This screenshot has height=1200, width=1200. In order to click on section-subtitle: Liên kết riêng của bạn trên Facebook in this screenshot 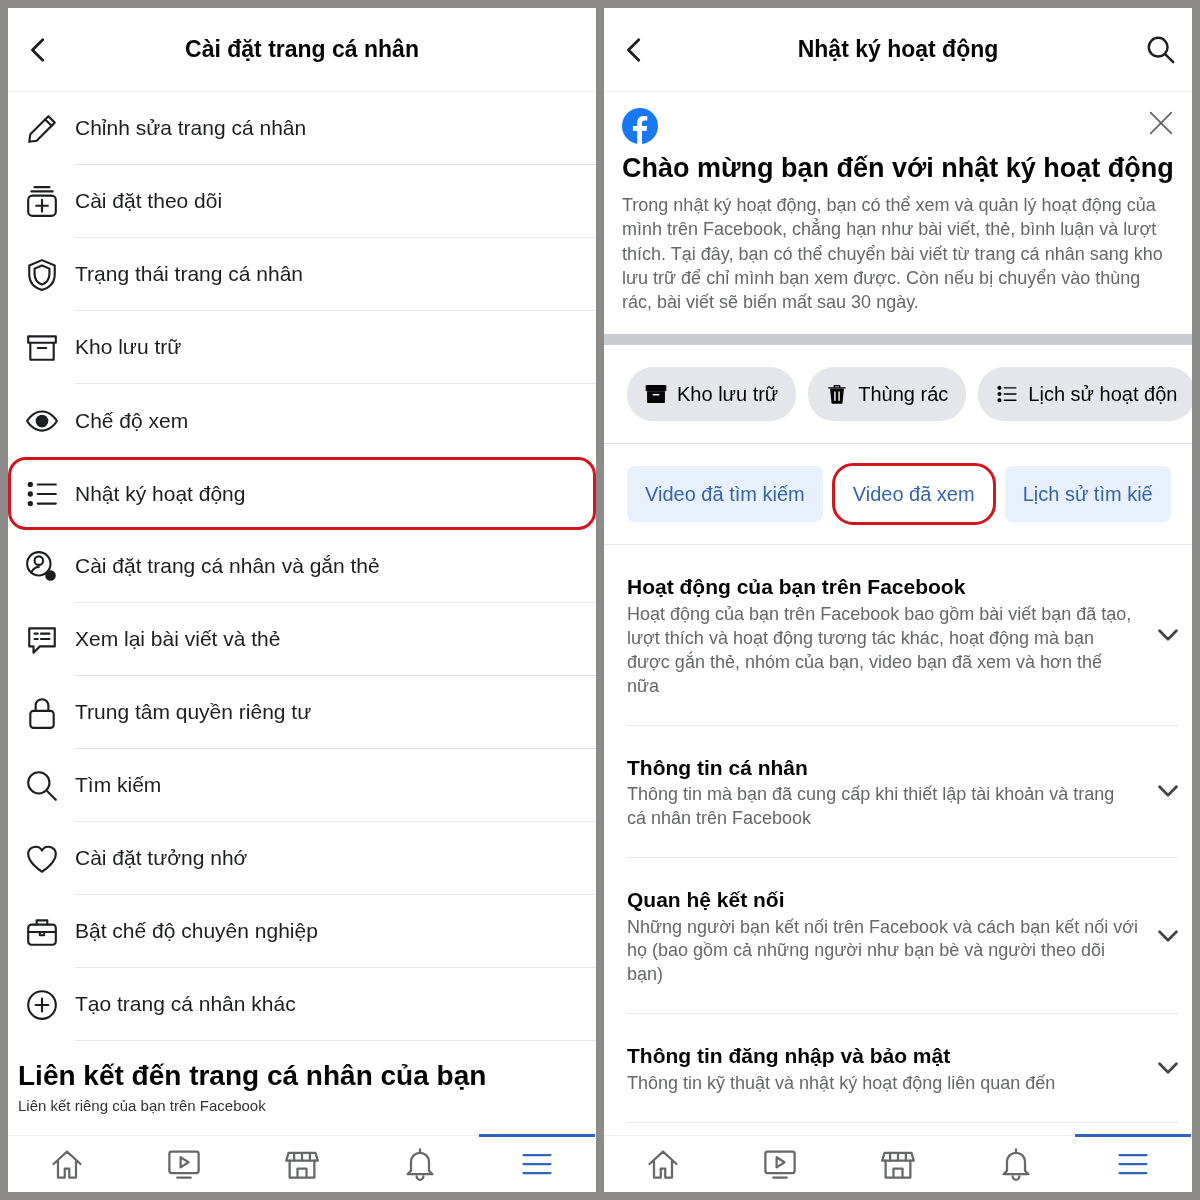, I will do `click(142, 1106)`.